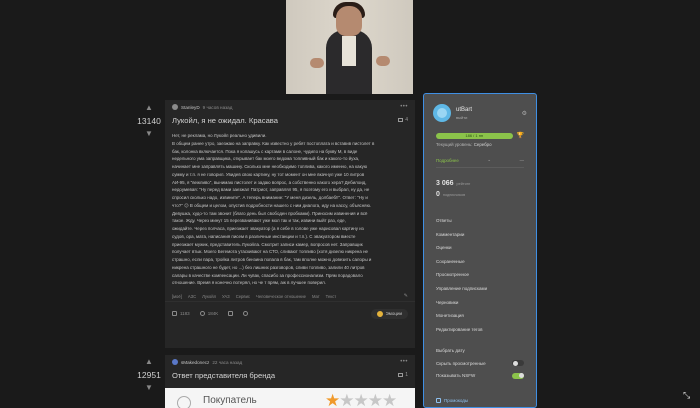 Image resolution: width=700 pixels, height=408 pixels. Describe the element at coordinates (406, 296) in the screenshot. I see `edit-icon: ✎` at that location.